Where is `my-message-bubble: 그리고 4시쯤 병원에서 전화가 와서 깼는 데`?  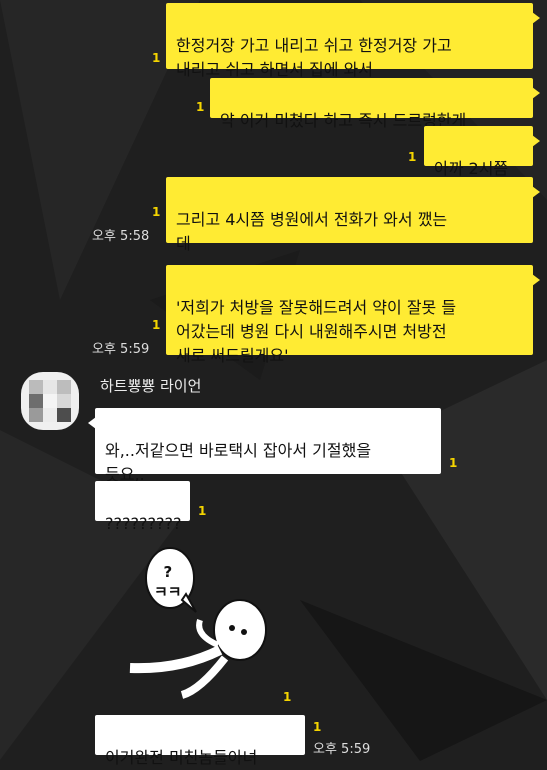 my-message-bubble: 그리고 4시쯤 병원에서 전화가 와서 깼는 데 is located at coordinates (353, 215).